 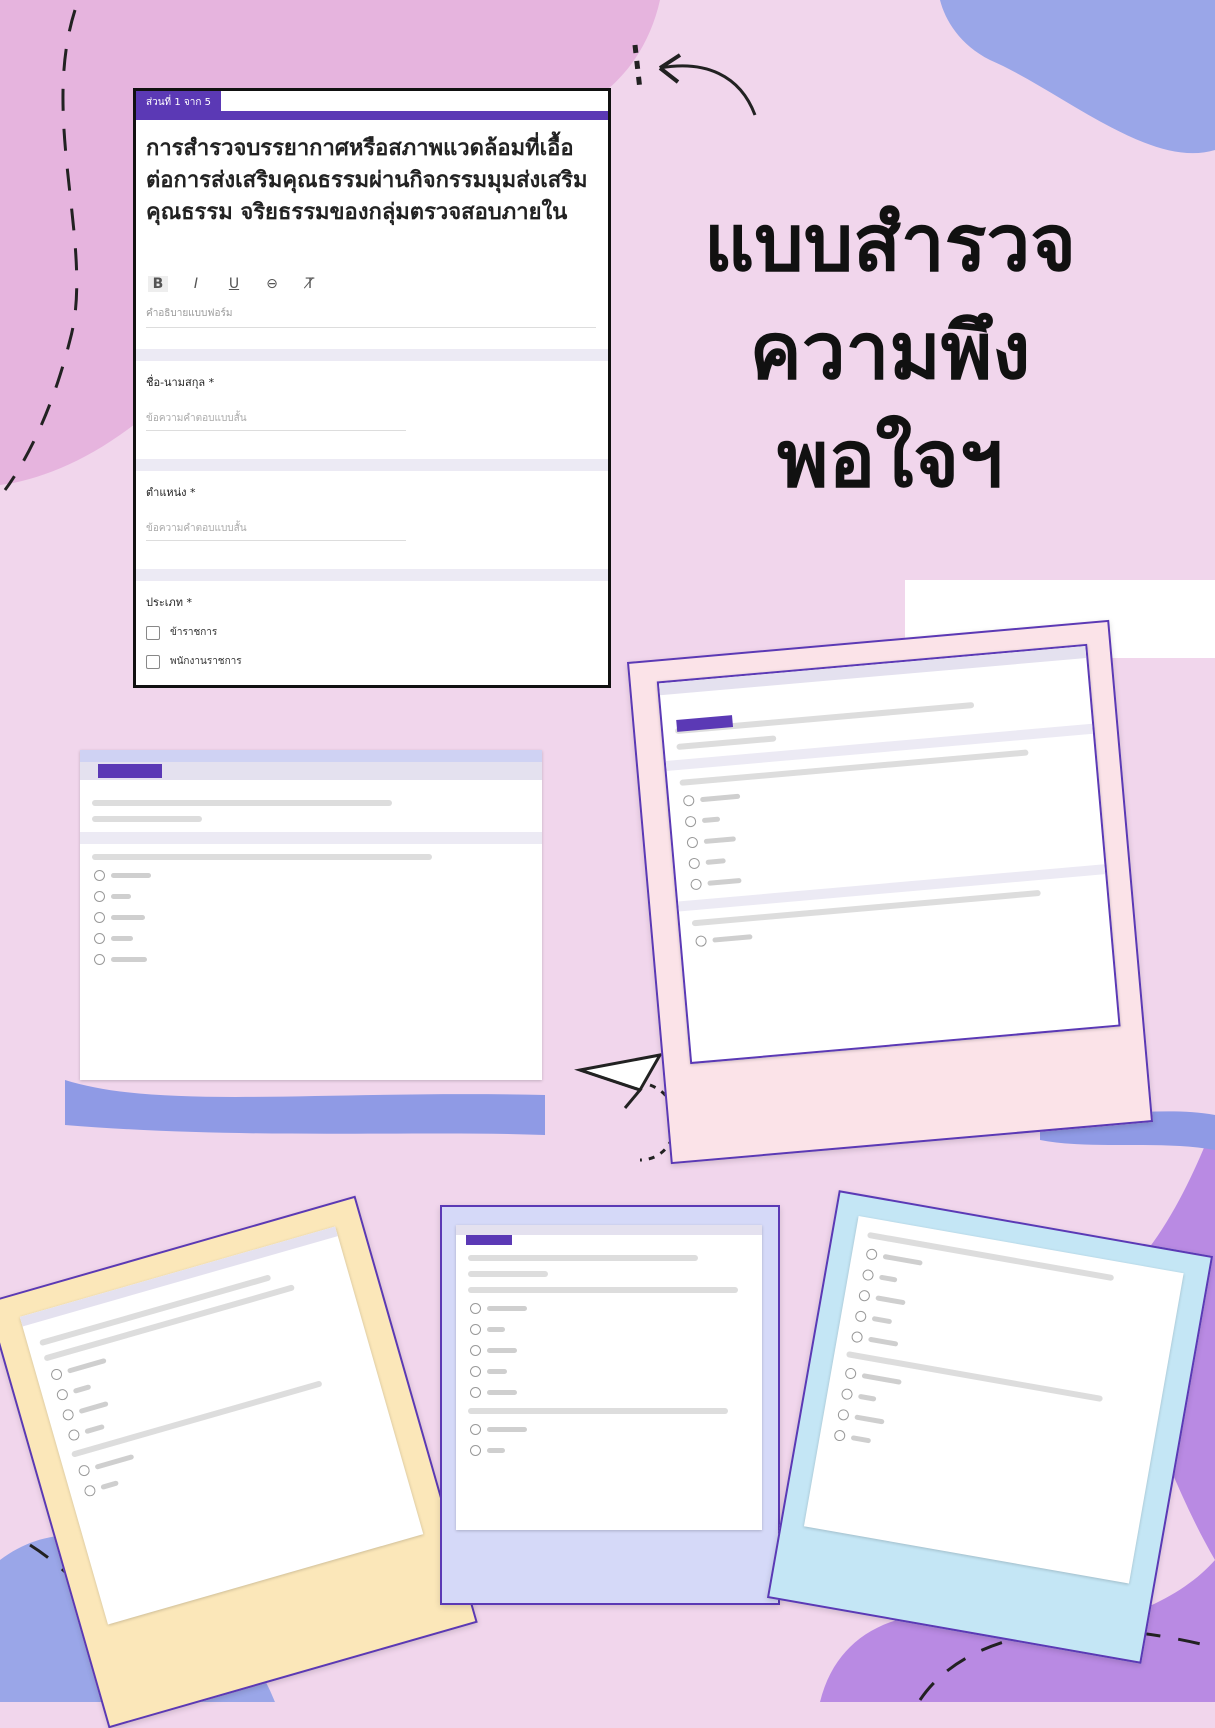 I want to click on text-format-toolbar: B I U ⊖ T̸, so click(x=234, y=284).